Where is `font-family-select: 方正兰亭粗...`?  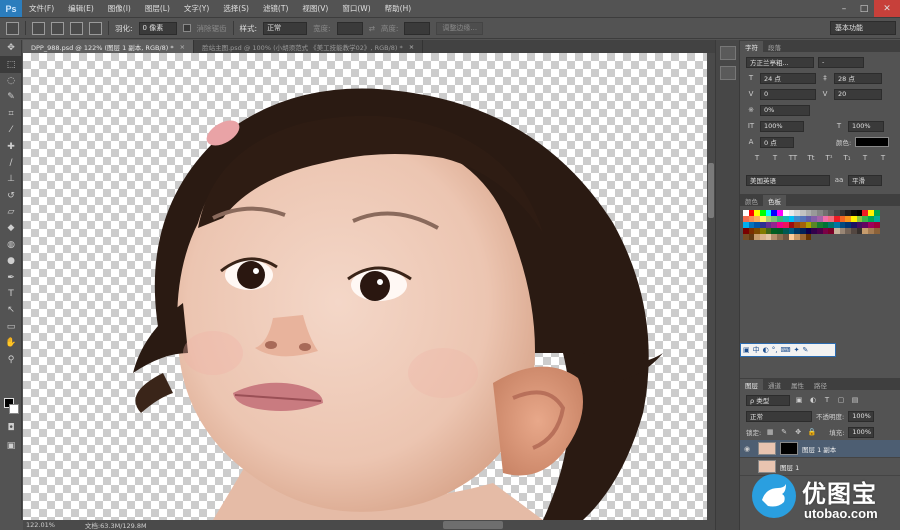 font-family-select: 方正兰亭粗... is located at coordinates (780, 62).